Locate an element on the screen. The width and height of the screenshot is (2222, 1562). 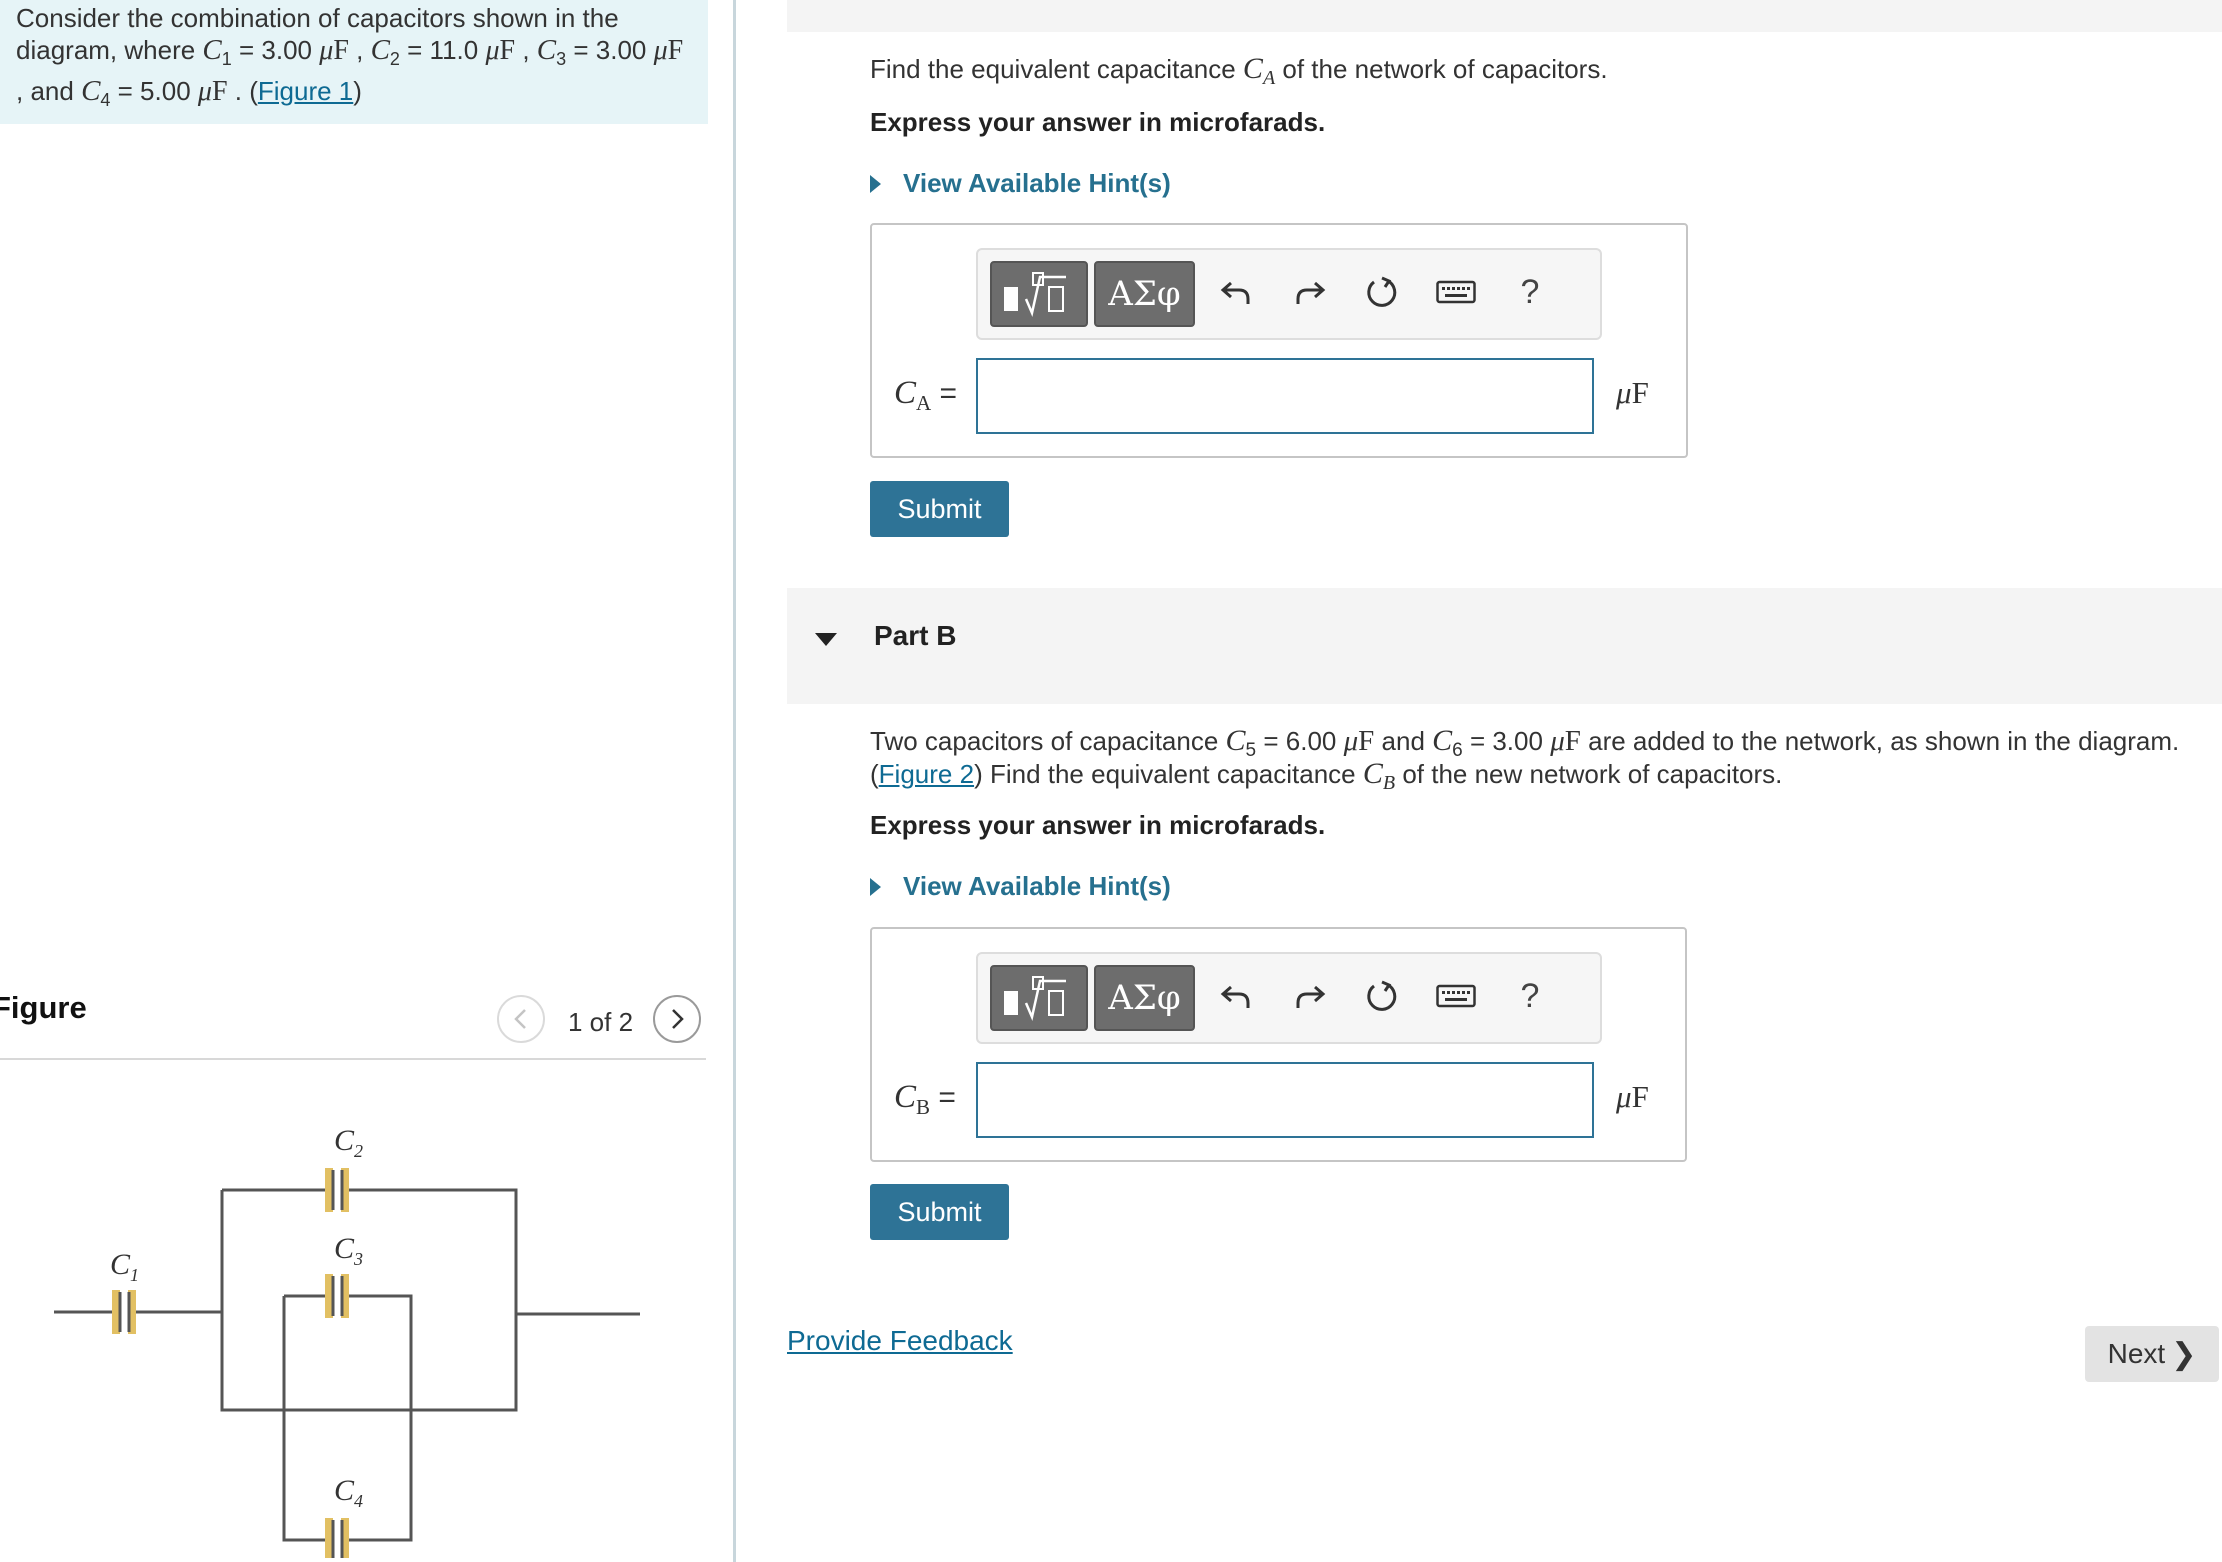
capacitor-c1 is located at coordinates (124, 1312).